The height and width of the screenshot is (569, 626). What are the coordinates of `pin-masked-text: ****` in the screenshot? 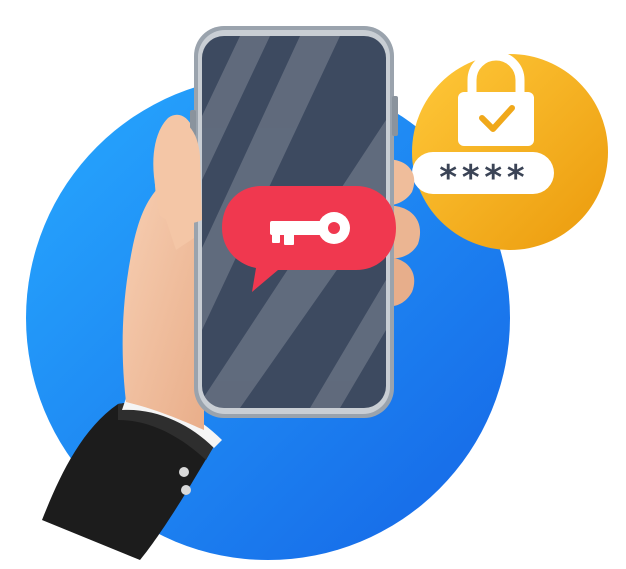 It's located at (483, 178).